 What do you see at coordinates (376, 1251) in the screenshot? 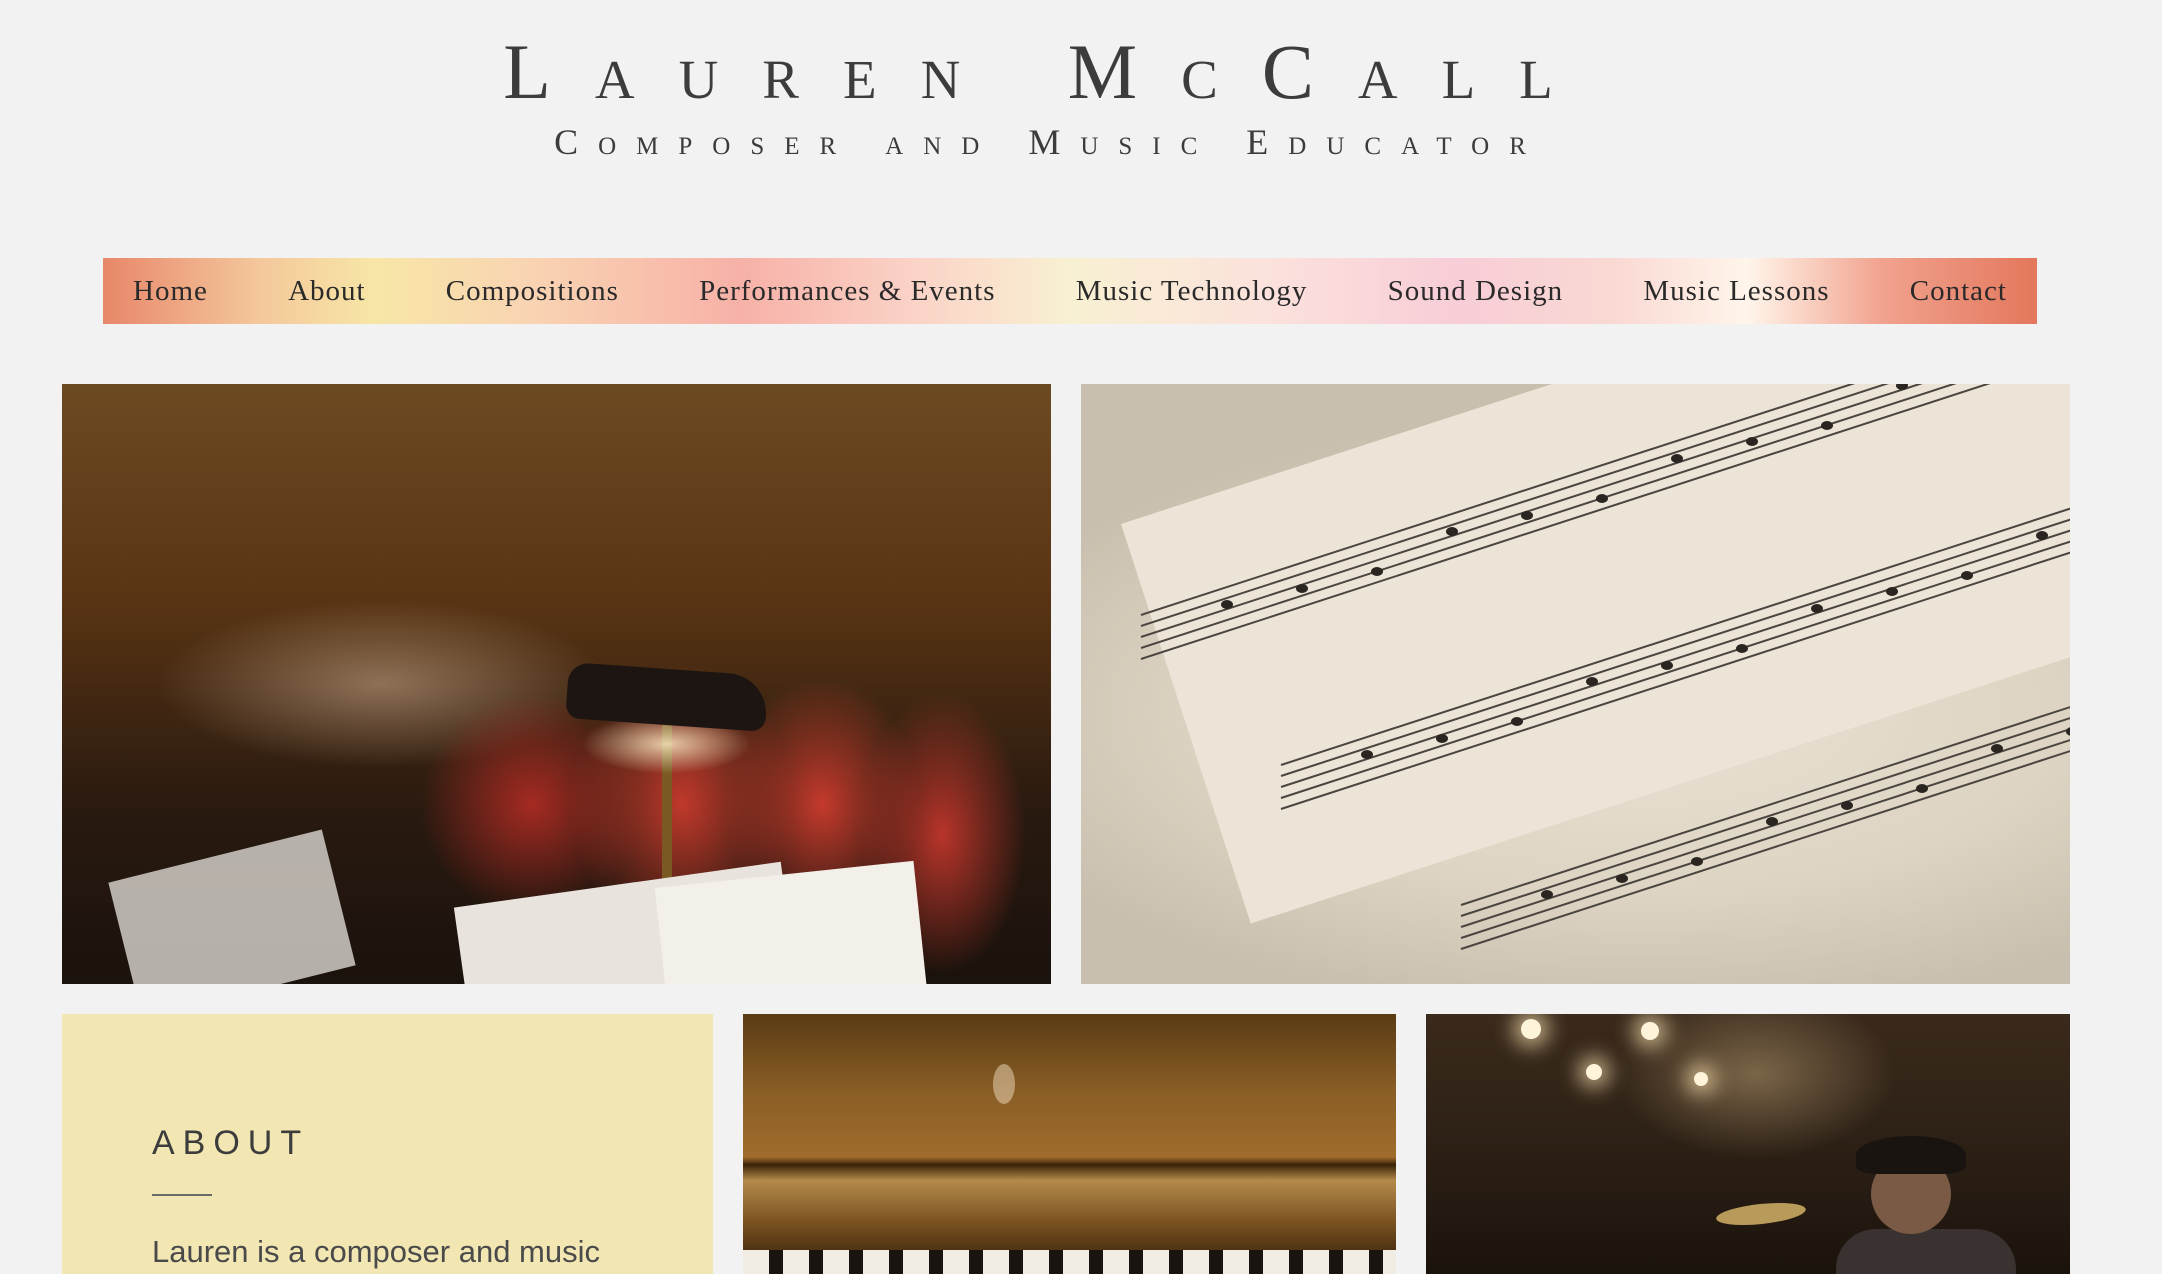
I see `about-text: Lauren is a composer and music` at bounding box center [376, 1251].